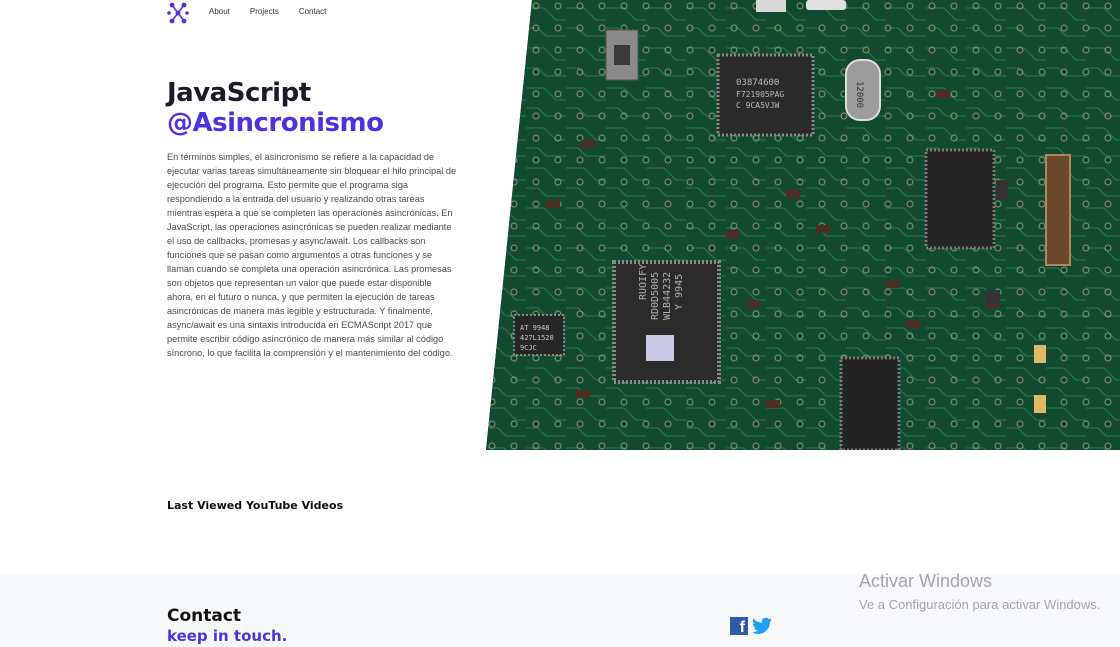  I want to click on title-line-asincronismo: @Asincronismo, so click(275, 123).